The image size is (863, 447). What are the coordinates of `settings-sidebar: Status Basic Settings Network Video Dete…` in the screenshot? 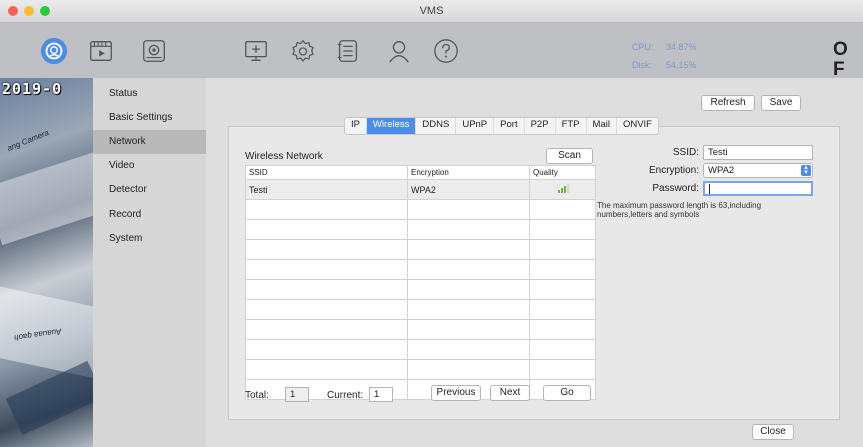 It's located at (149, 262).